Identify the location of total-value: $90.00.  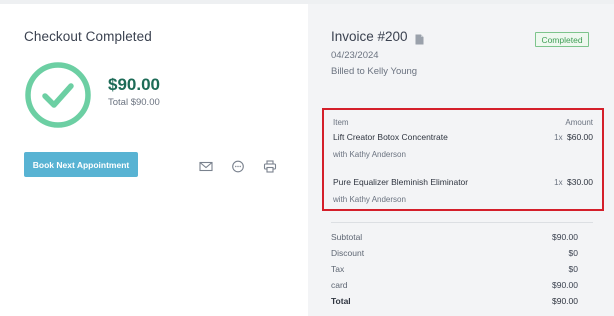
(565, 301).